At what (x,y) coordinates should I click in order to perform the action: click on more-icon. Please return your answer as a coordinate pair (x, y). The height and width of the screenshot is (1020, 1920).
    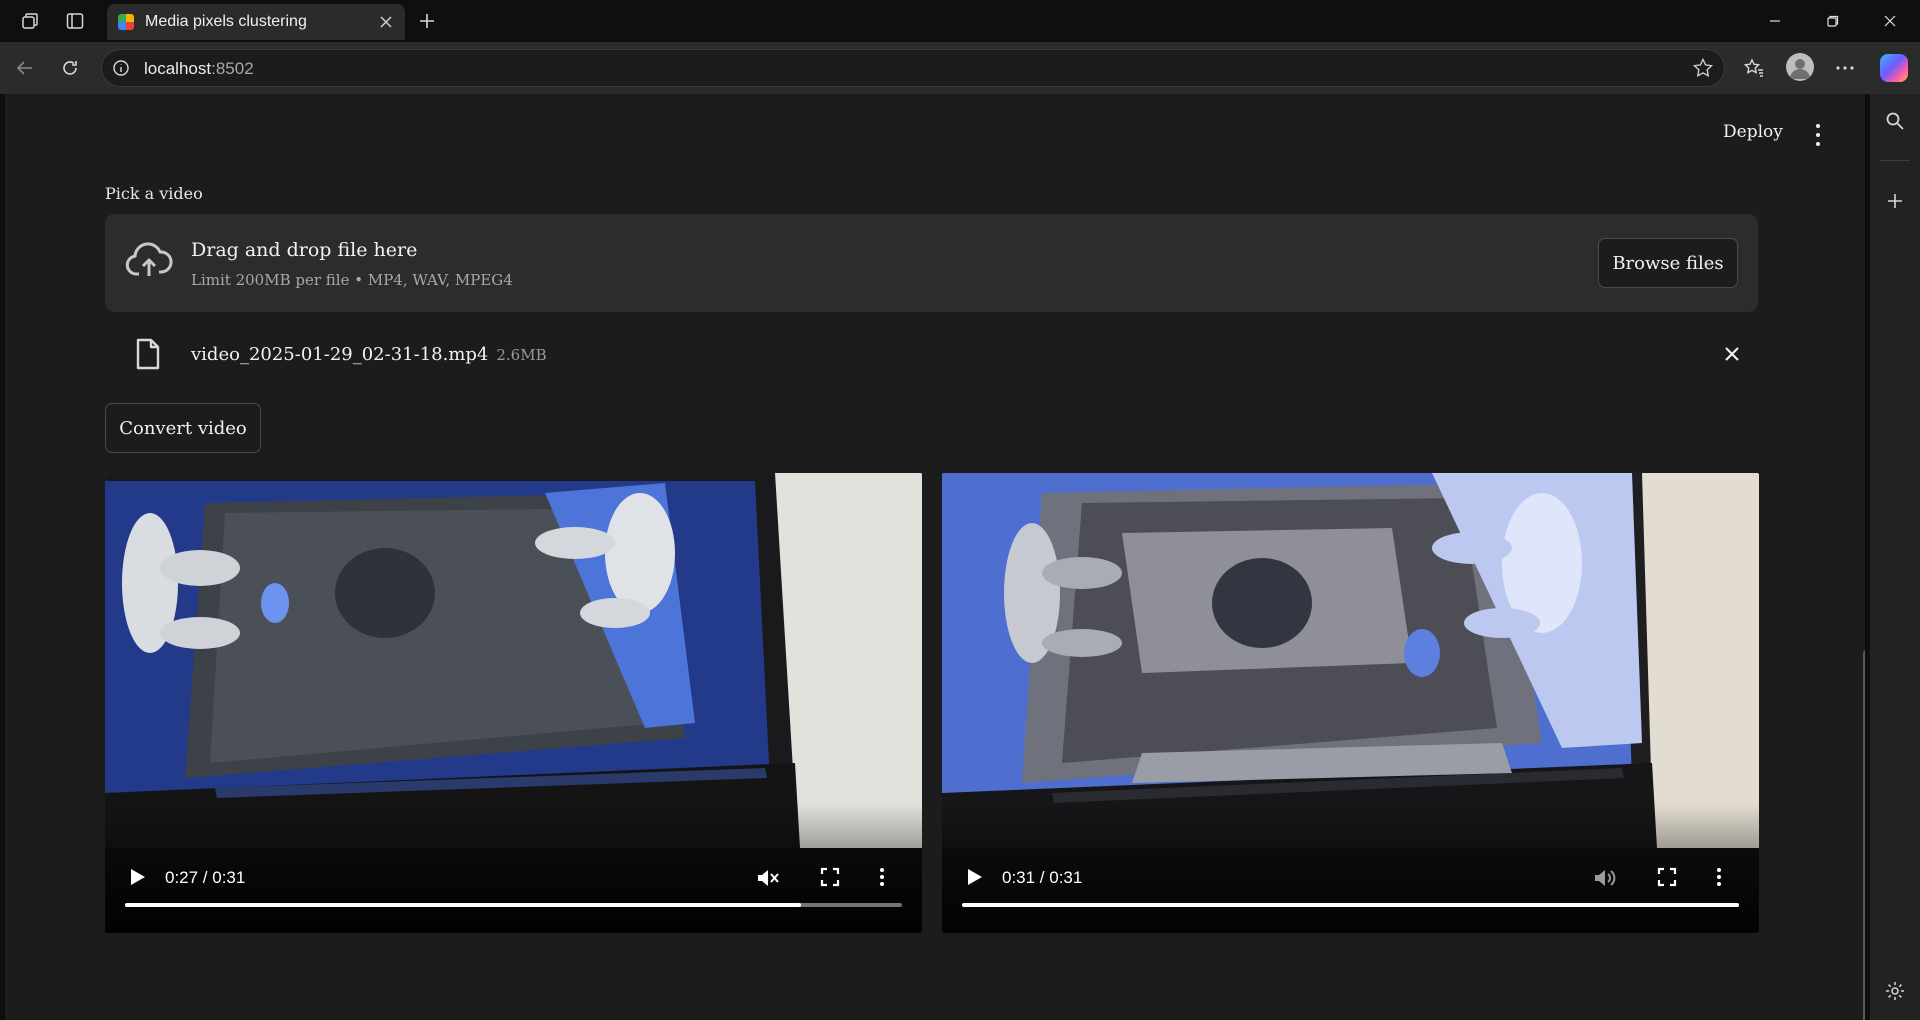
    Looking at the image, I should click on (1845, 68).